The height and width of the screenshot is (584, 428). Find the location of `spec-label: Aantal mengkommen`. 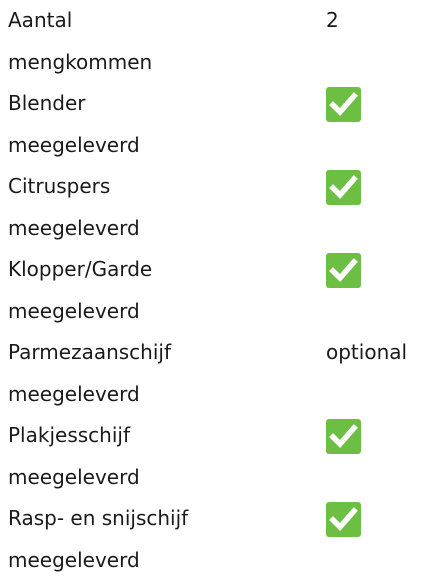

spec-label: Aantal mengkommen is located at coordinates (153, 41).